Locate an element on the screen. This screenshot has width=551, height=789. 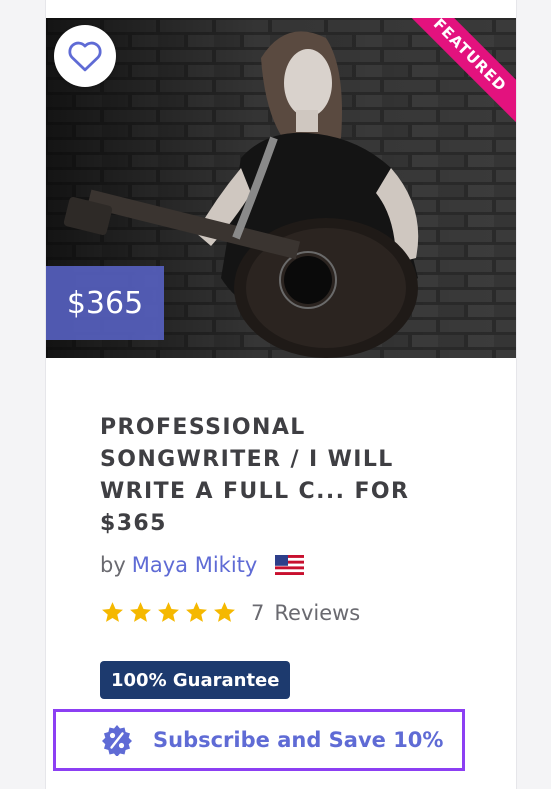
subscribe-save-button: Subscribe and Save 10% is located at coordinates (259, 740).